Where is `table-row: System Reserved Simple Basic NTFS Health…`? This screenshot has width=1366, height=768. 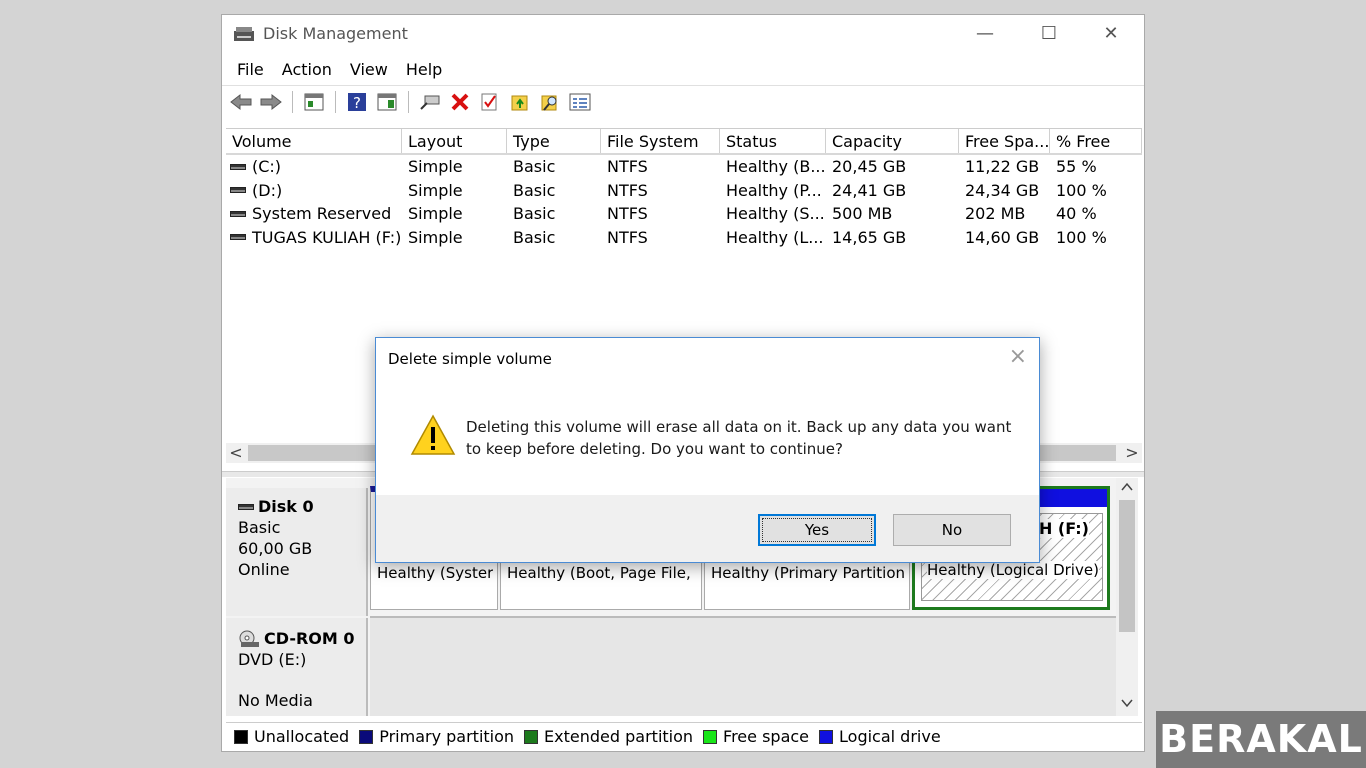 table-row: System Reserved Simple Basic NTFS Health… is located at coordinates (684, 214).